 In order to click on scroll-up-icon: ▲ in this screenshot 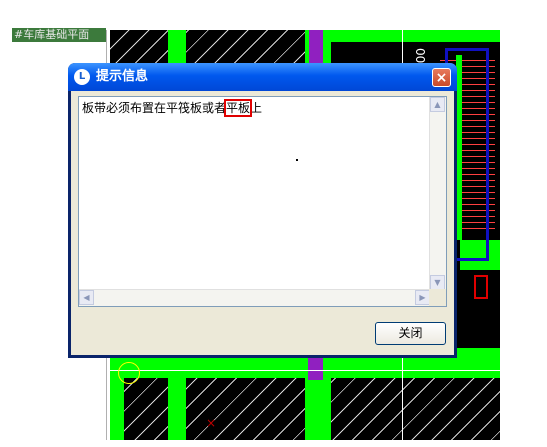, I will do `click(437, 104)`.